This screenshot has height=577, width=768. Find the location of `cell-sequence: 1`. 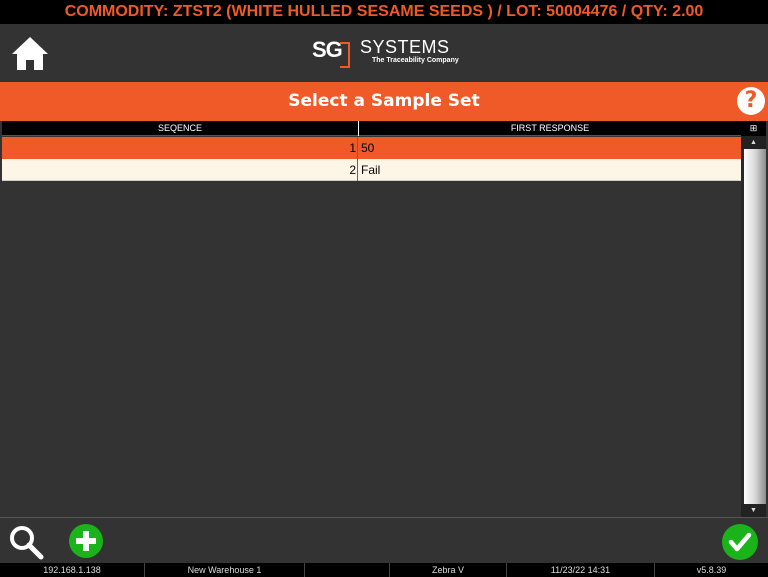

cell-sequence: 1 is located at coordinates (180, 148).